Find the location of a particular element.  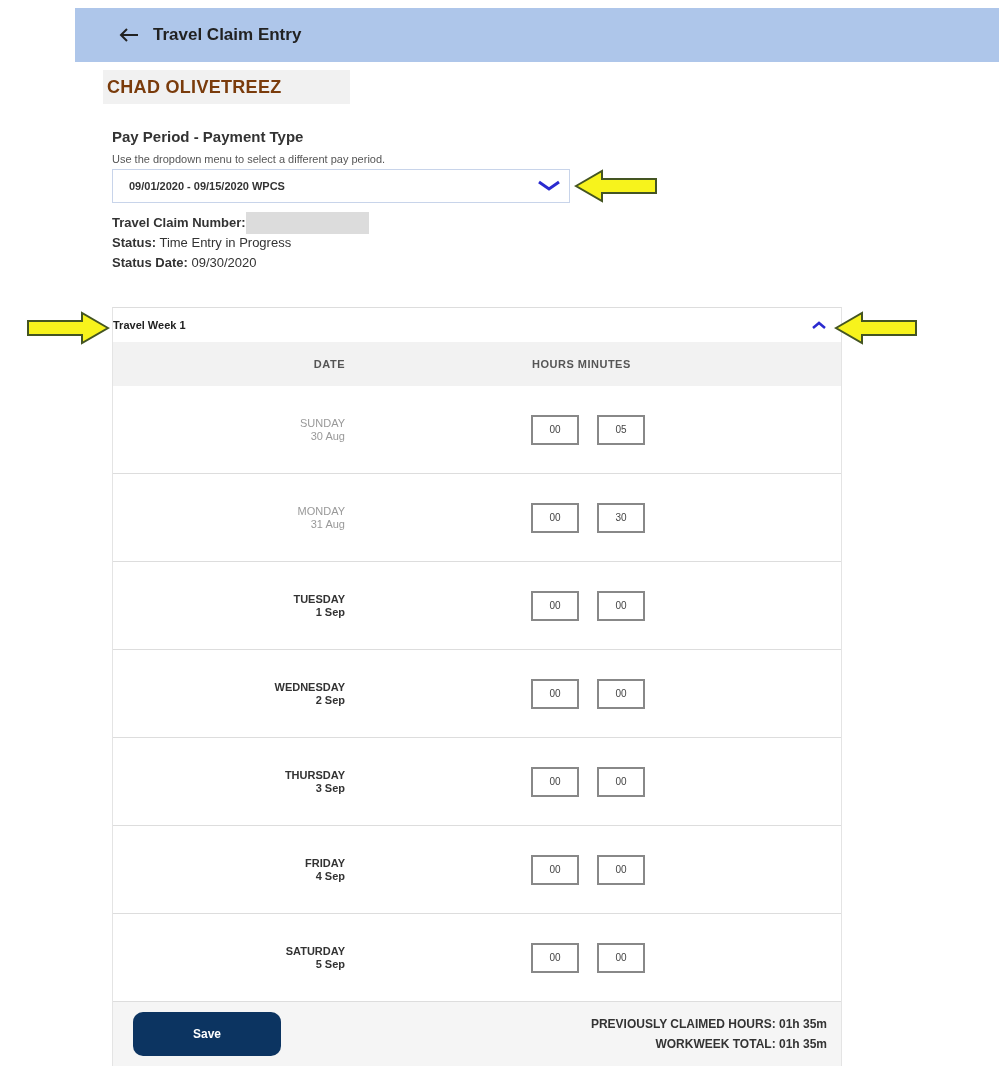

day-name: SUNDAY is located at coordinates (322, 423).